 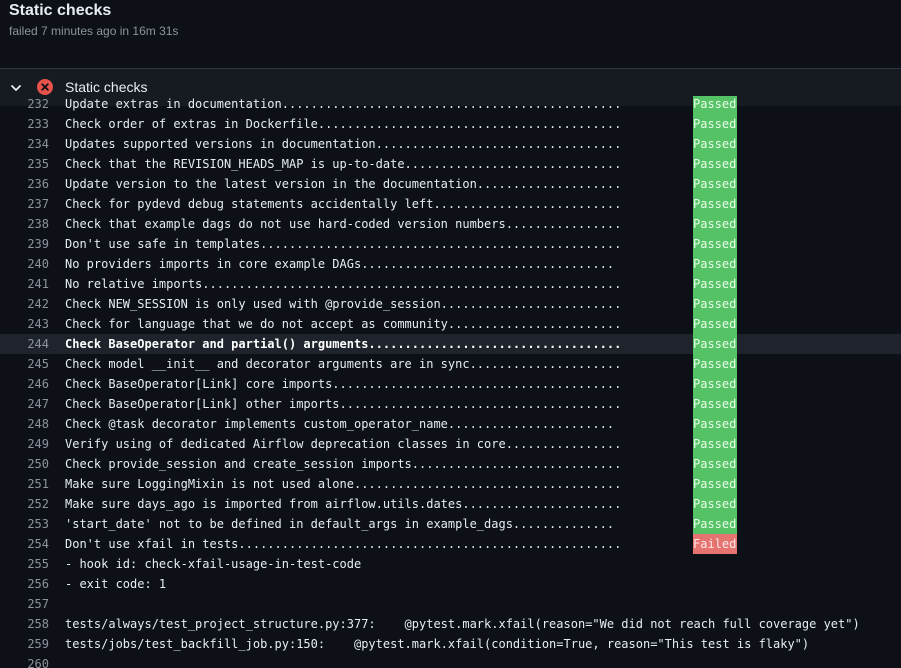 What do you see at coordinates (24, 184) in the screenshot?
I see `line-number: 236` at bounding box center [24, 184].